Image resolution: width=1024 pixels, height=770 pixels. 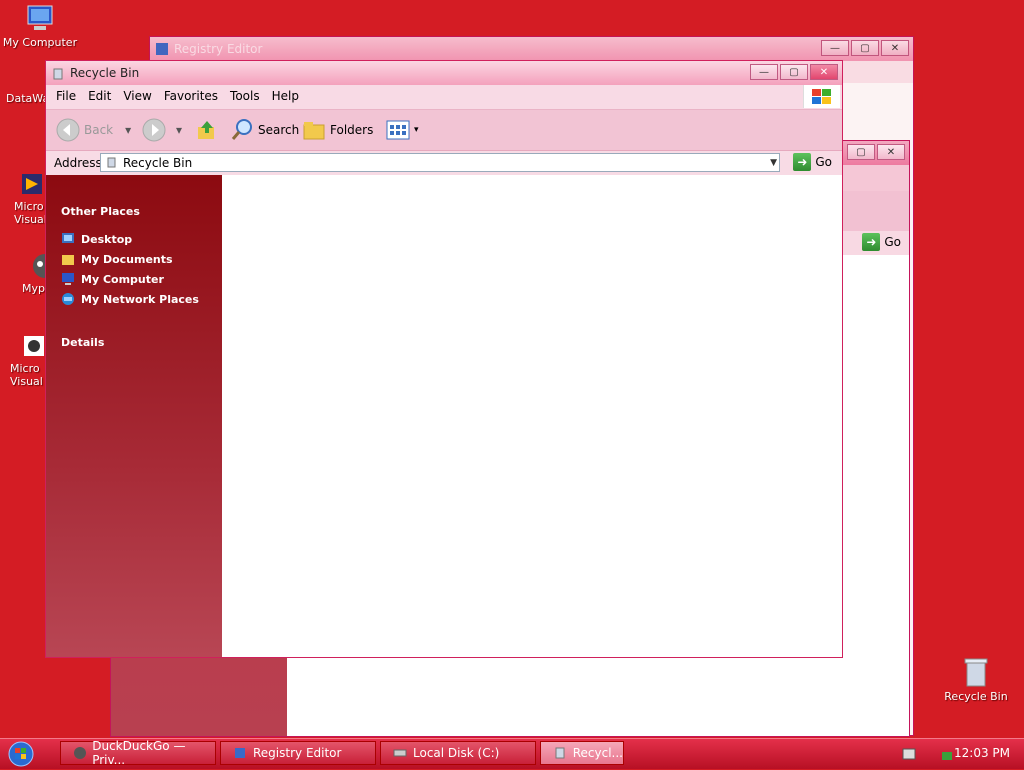 I want to click on menu-tools: Tools, so click(x=245, y=96).